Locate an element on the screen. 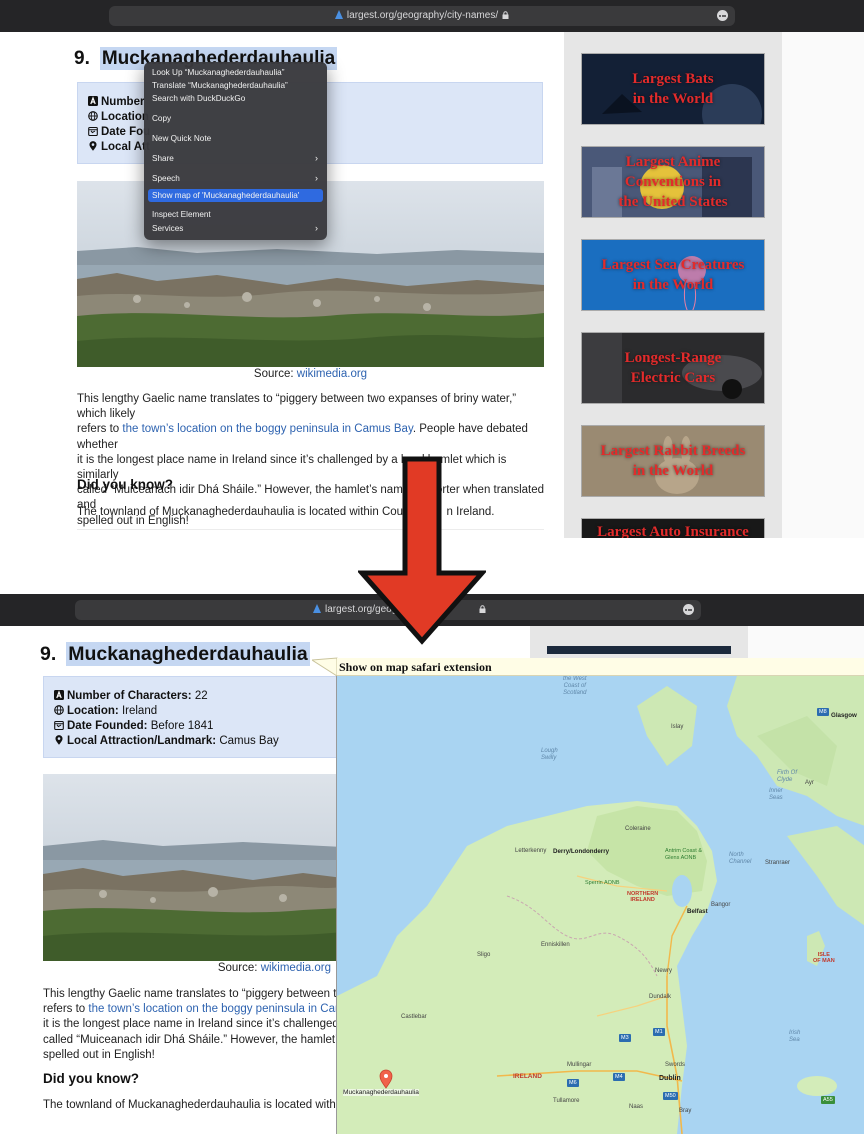 This screenshot has height=1134, width=864. fact-location: Location: Ireland is located at coordinates (193, 711).